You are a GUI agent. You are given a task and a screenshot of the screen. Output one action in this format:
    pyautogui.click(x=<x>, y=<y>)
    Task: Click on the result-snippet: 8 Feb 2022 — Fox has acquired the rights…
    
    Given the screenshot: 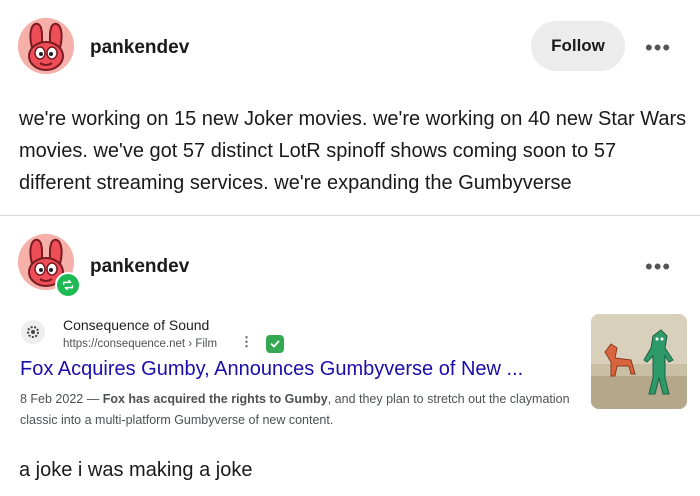 What is the action you would take?
    pyautogui.click(x=297, y=410)
    